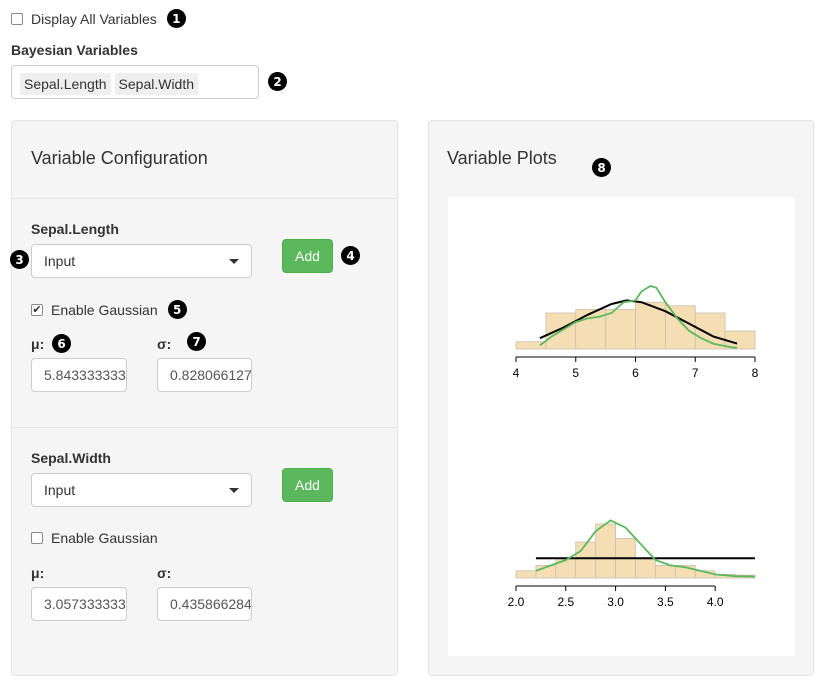 The height and width of the screenshot is (683, 821). Describe the element at coordinates (665, 602) in the screenshot. I see `x-tick-label: 3.5` at that location.